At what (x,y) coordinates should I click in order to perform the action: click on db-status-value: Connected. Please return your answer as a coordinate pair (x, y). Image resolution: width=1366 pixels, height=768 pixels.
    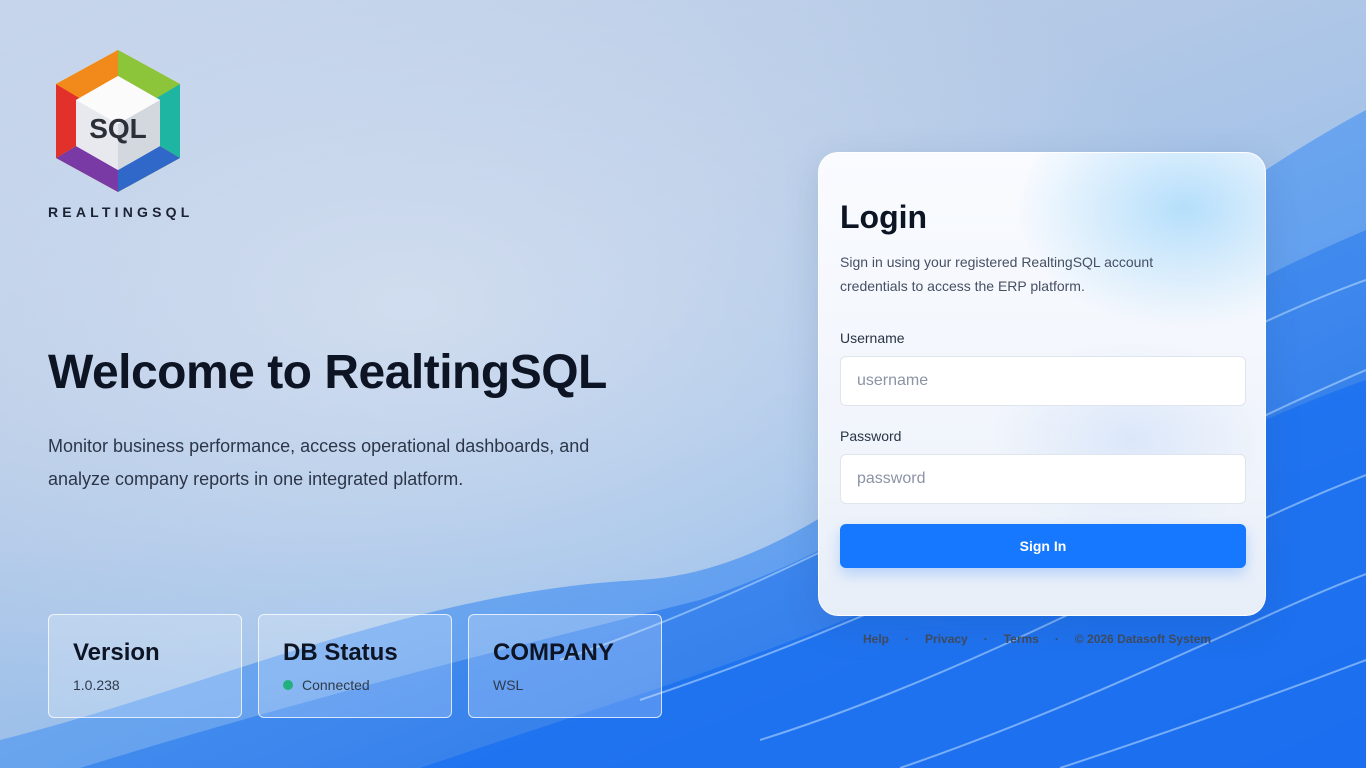
    Looking at the image, I should click on (355, 685).